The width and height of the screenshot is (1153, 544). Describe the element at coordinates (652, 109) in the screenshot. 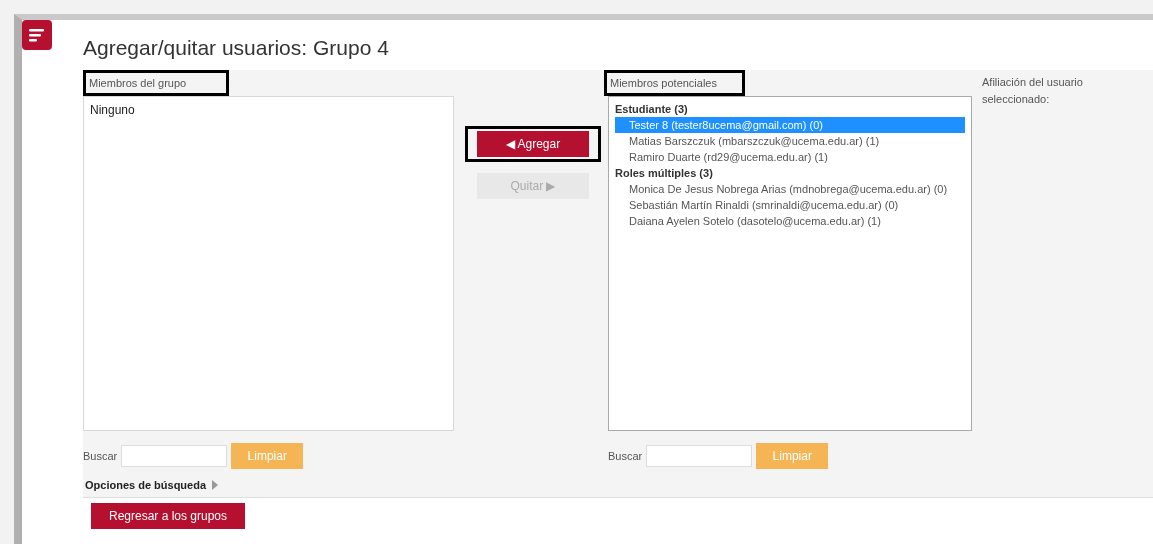

I see `group-heading: Estudiante (3)` at that location.